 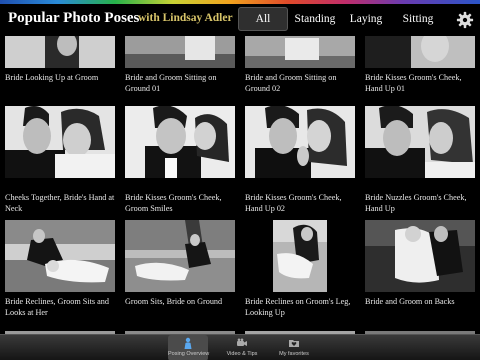 What do you see at coordinates (240, 2) in the screenshot?
I see `color-stripe` at bounding box center [240, 2].